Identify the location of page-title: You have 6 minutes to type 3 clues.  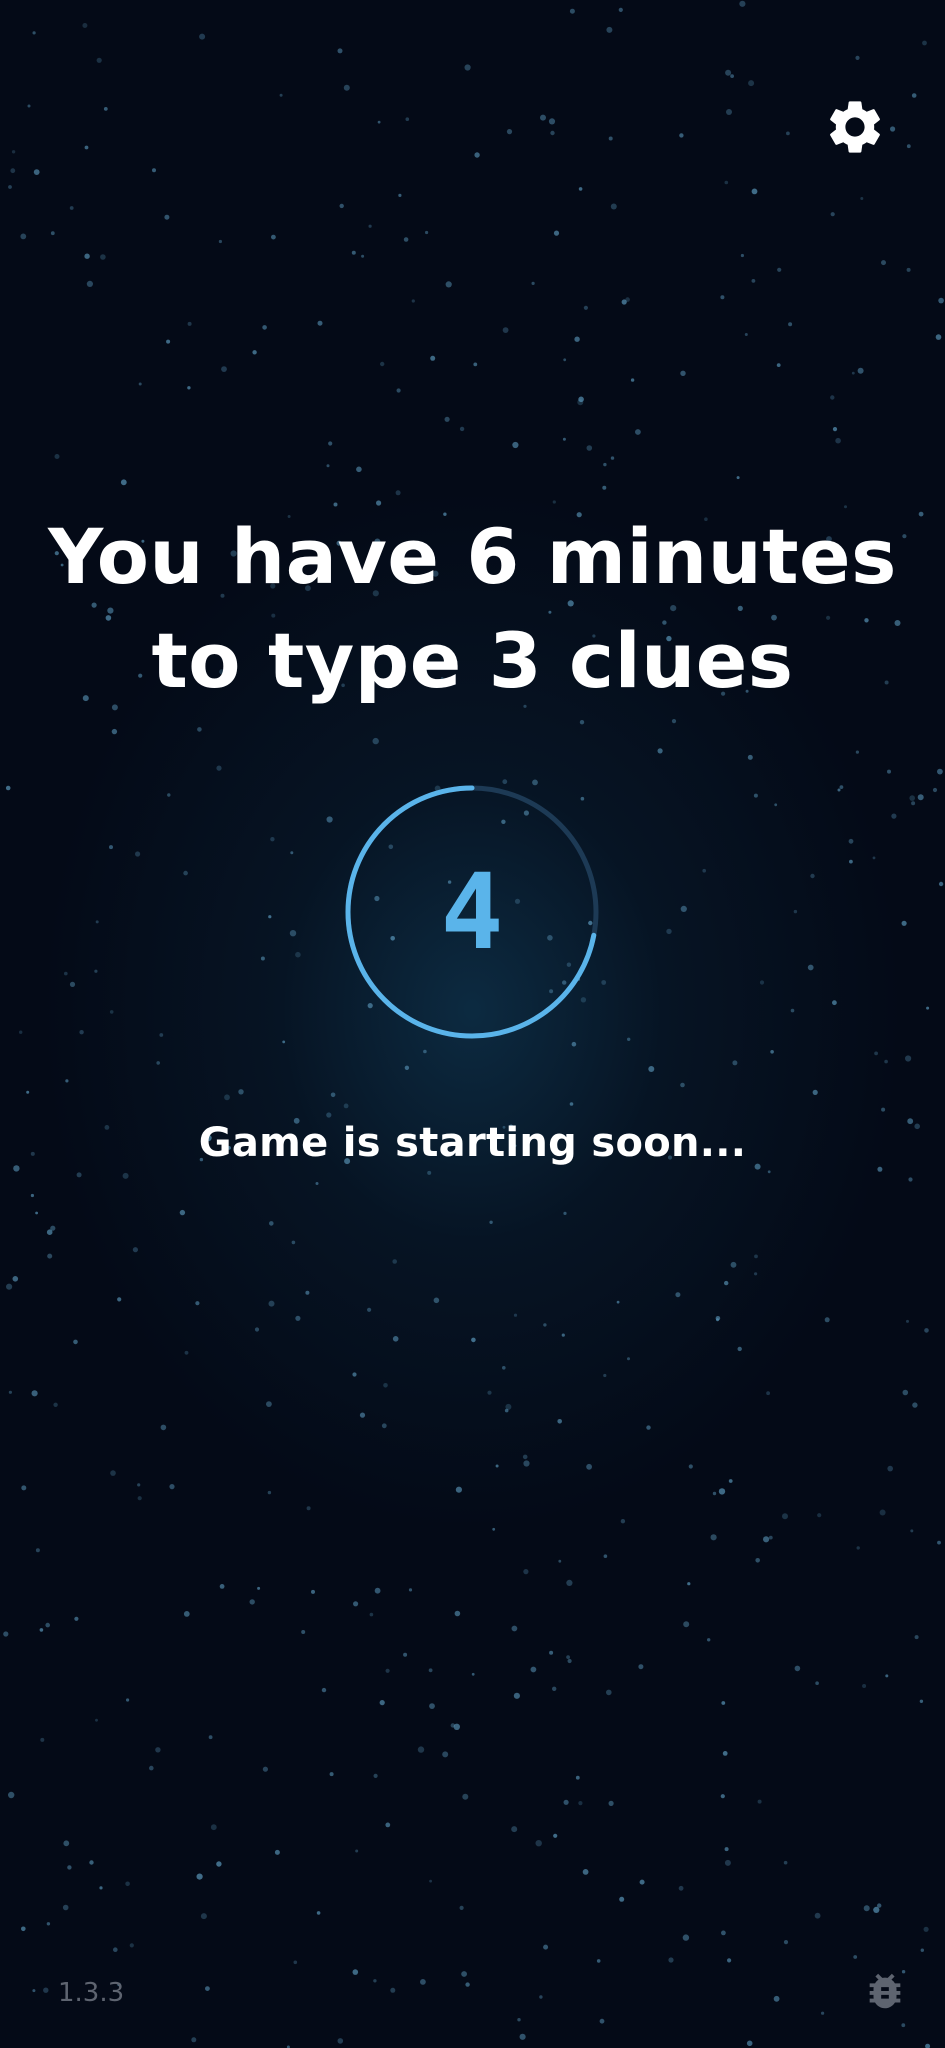
(472, 609).